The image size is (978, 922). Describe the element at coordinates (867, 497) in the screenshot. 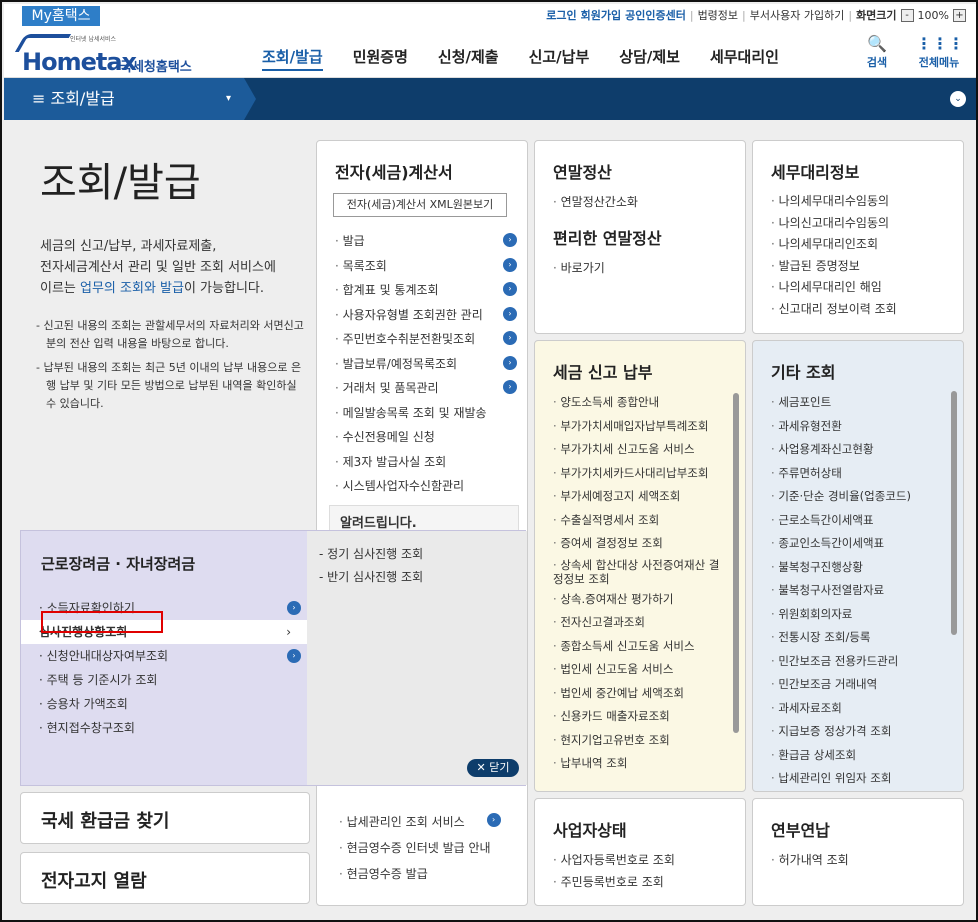

I see `other-item: 기준·단순 경비율(업종코드)` at that location.